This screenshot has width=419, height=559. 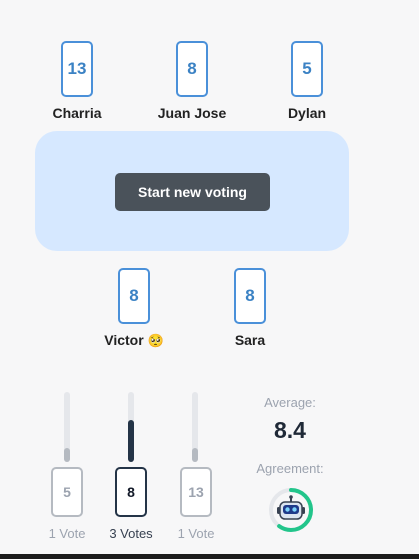 What do you see at coordinates (250, 340) in the screenshot?
I see `player-name: Sara` at bounding box center [250, 340].